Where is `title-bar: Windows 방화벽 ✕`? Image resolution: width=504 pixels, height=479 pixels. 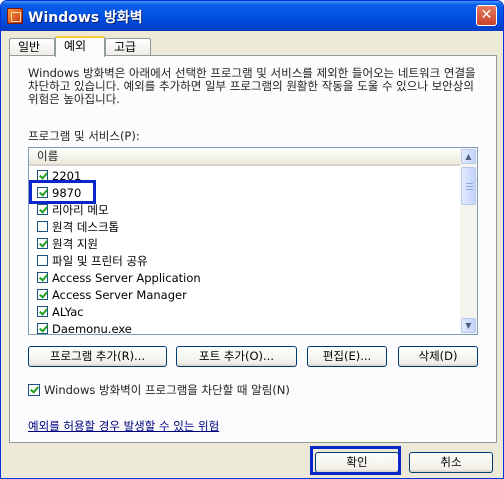
title-bar: Windows 방화벽 ✕ is located at coordinates (252, 16).